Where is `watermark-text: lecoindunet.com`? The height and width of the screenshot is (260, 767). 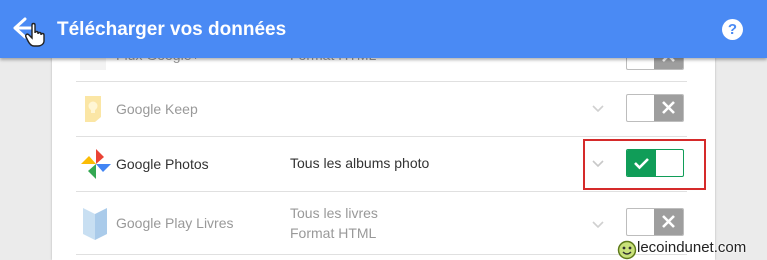
watermark-text: lecoindunet.com is located at coordinates (692, 247).